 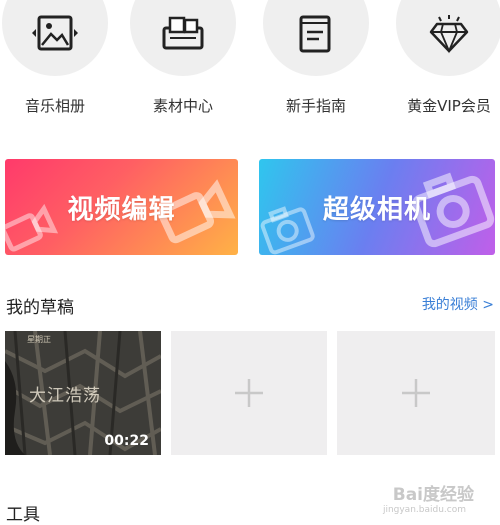 What do you see at coordinates (121, 209) in the screenshot?
I see `video-edit-label: 视频编辑` at bounding box center [121, 209].